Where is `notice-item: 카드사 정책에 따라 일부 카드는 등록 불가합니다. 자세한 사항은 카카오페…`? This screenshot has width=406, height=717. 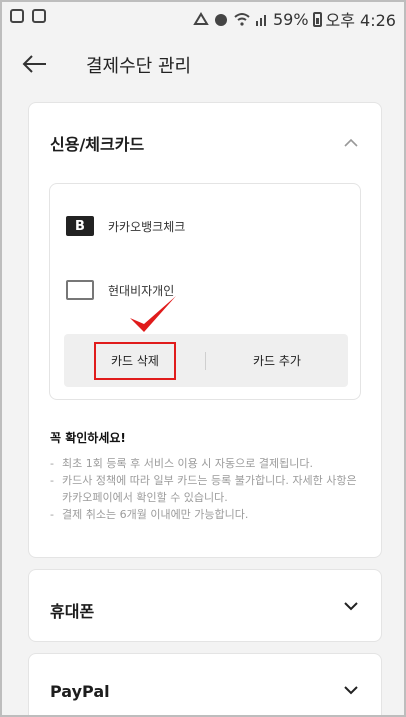 notice-item: 카드사 정책에 따라 일부 카드는 등록 불가합니다. 자세한 사항은 카카오페… is located at coordinates (205, 489).